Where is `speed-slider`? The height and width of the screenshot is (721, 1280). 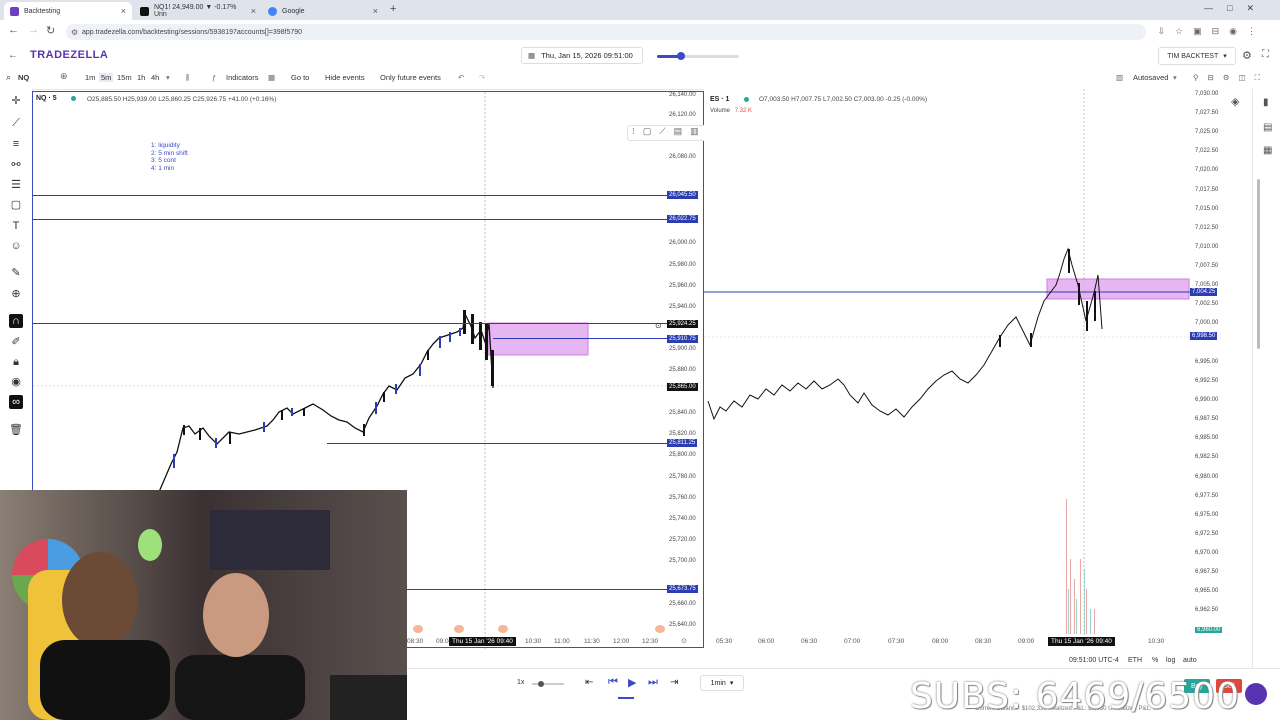 speed-slider is located at coordinates (548, 684).